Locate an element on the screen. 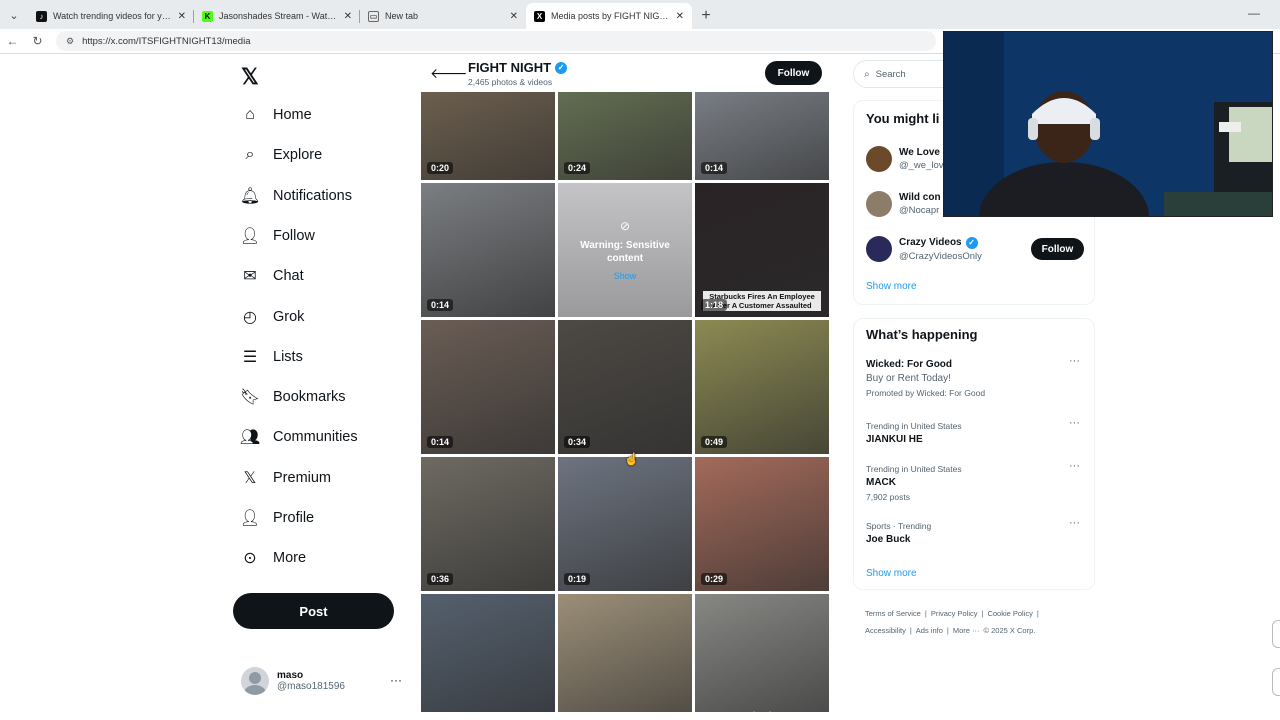 This screenshot has height=720, width=1280. sidebar-item-follow: 👤︎ Follow is located at coordinates (277, 236).